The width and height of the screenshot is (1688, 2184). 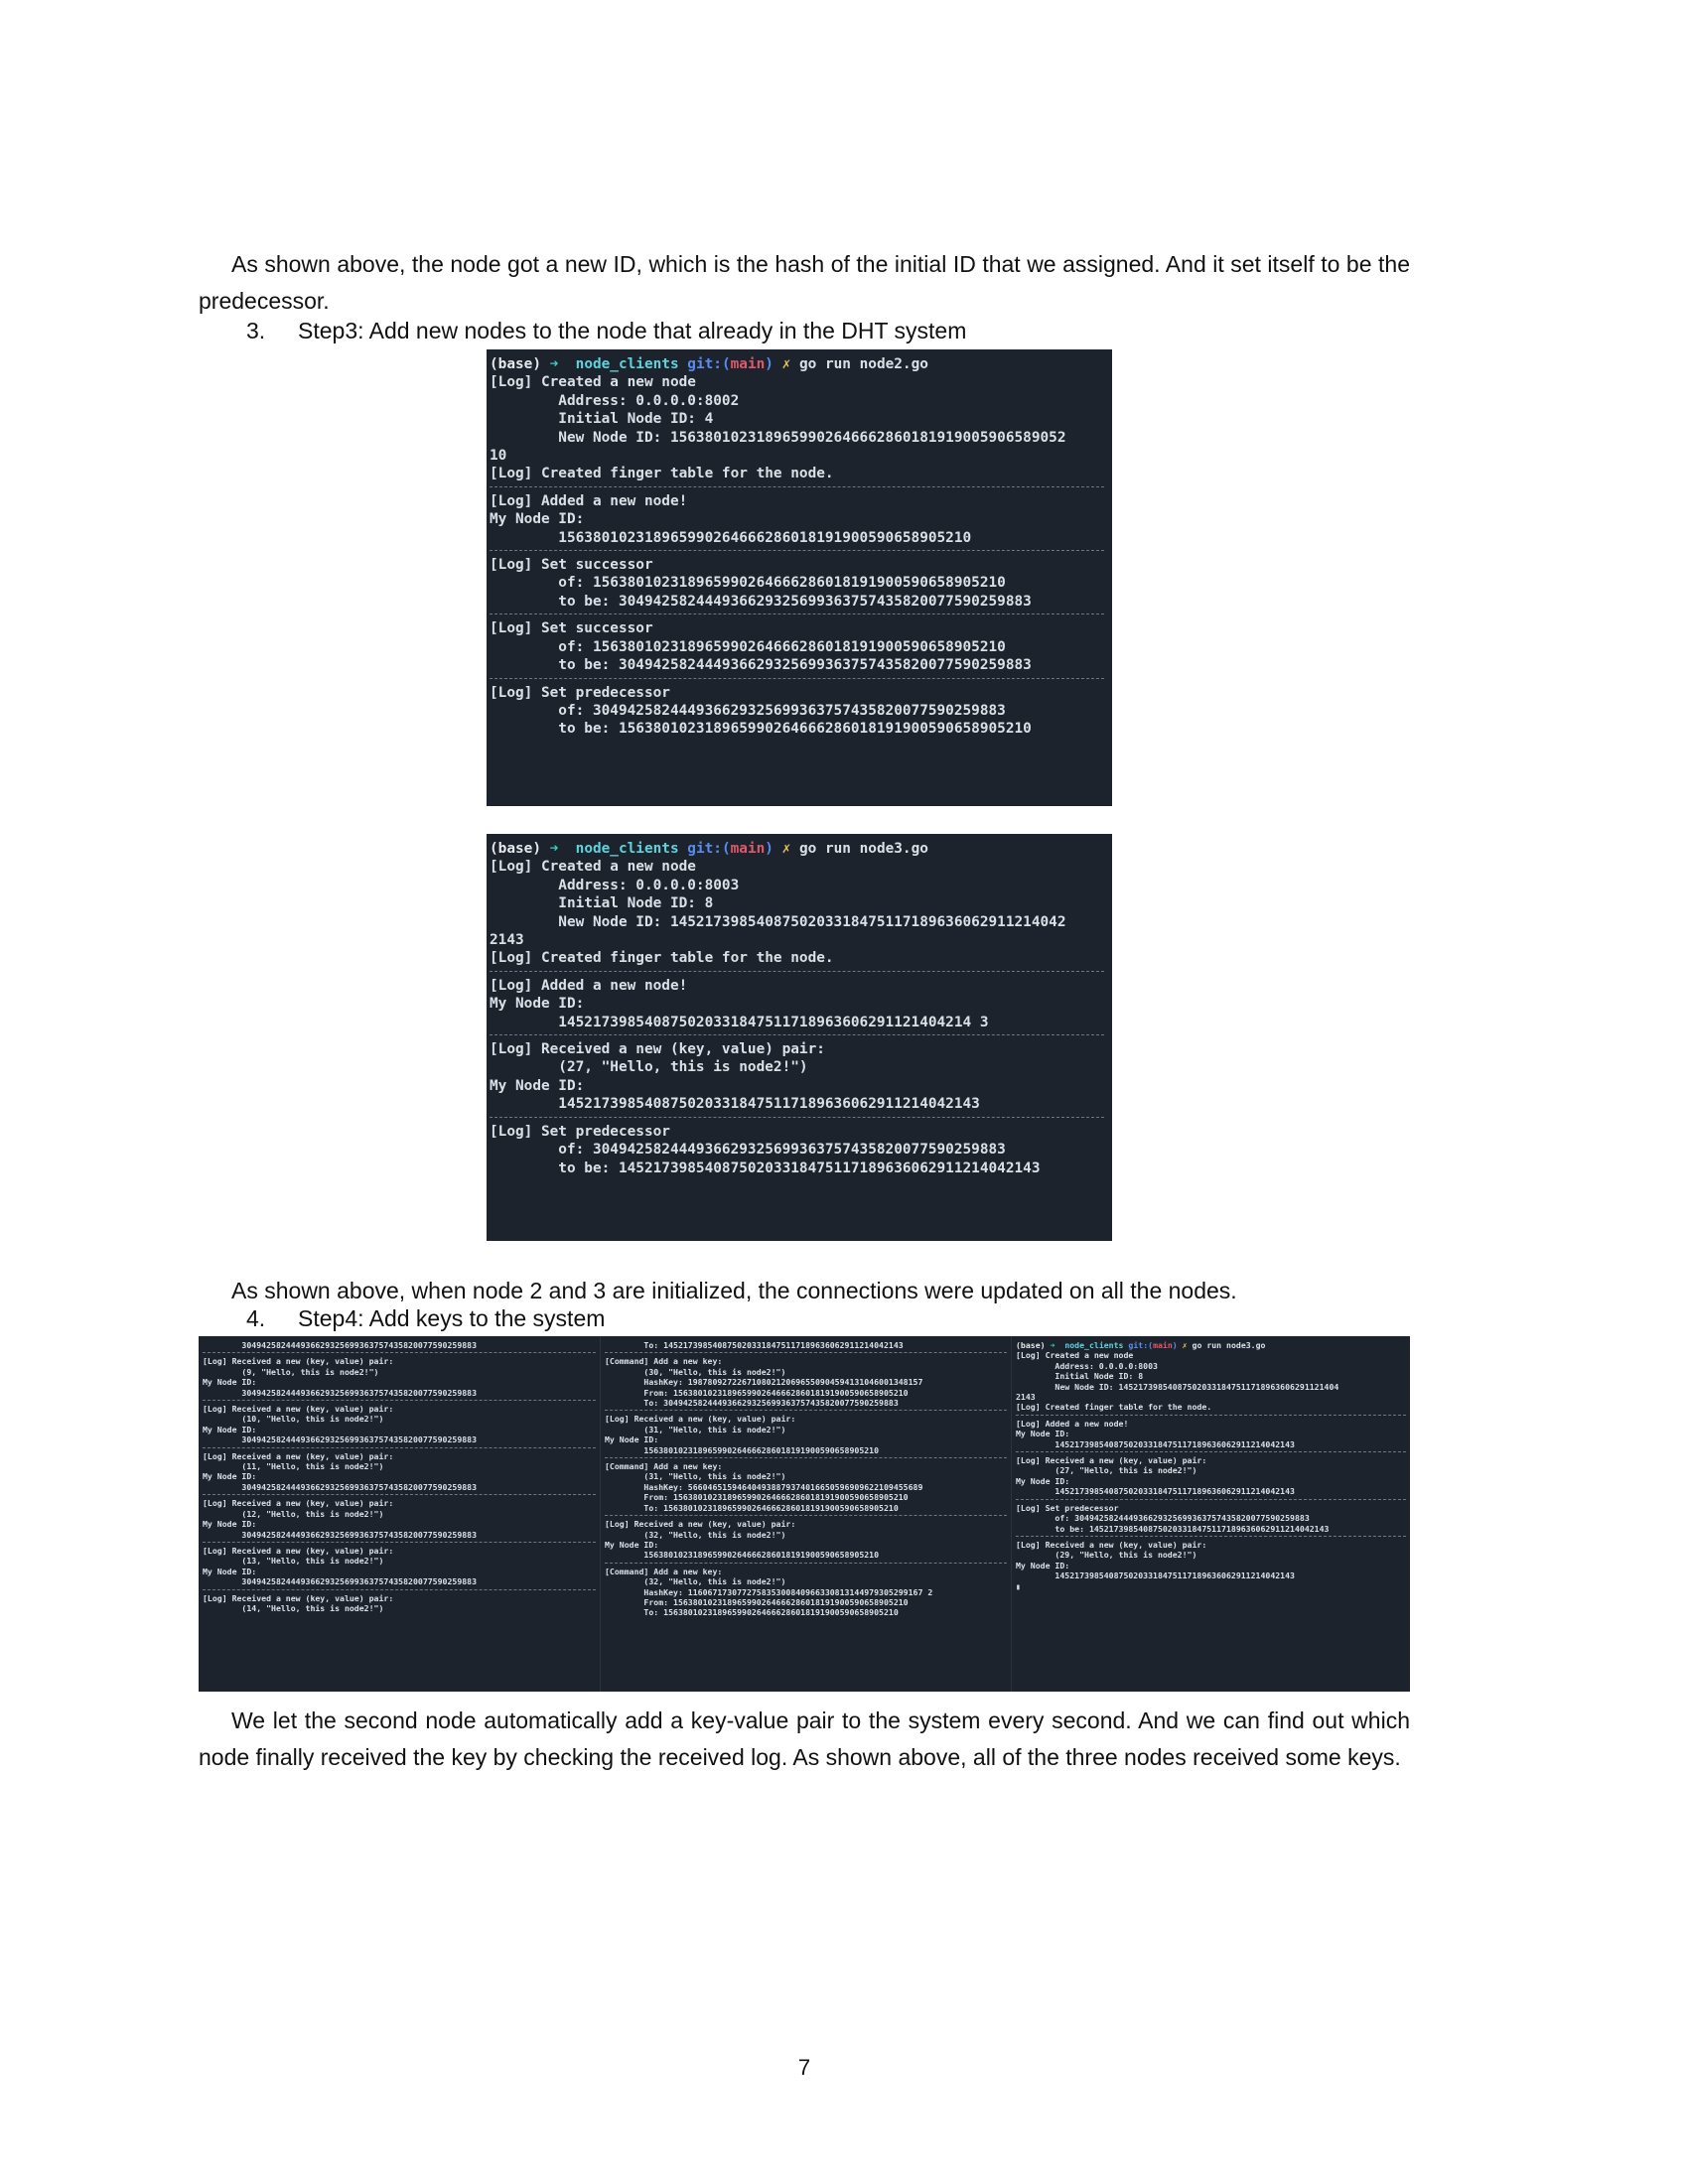 What do you see at coordinates (615, 400) in the screenshot?
I see `terminal-line: Address: 0.0.0.0:8002` at bounding box center [615, 400].